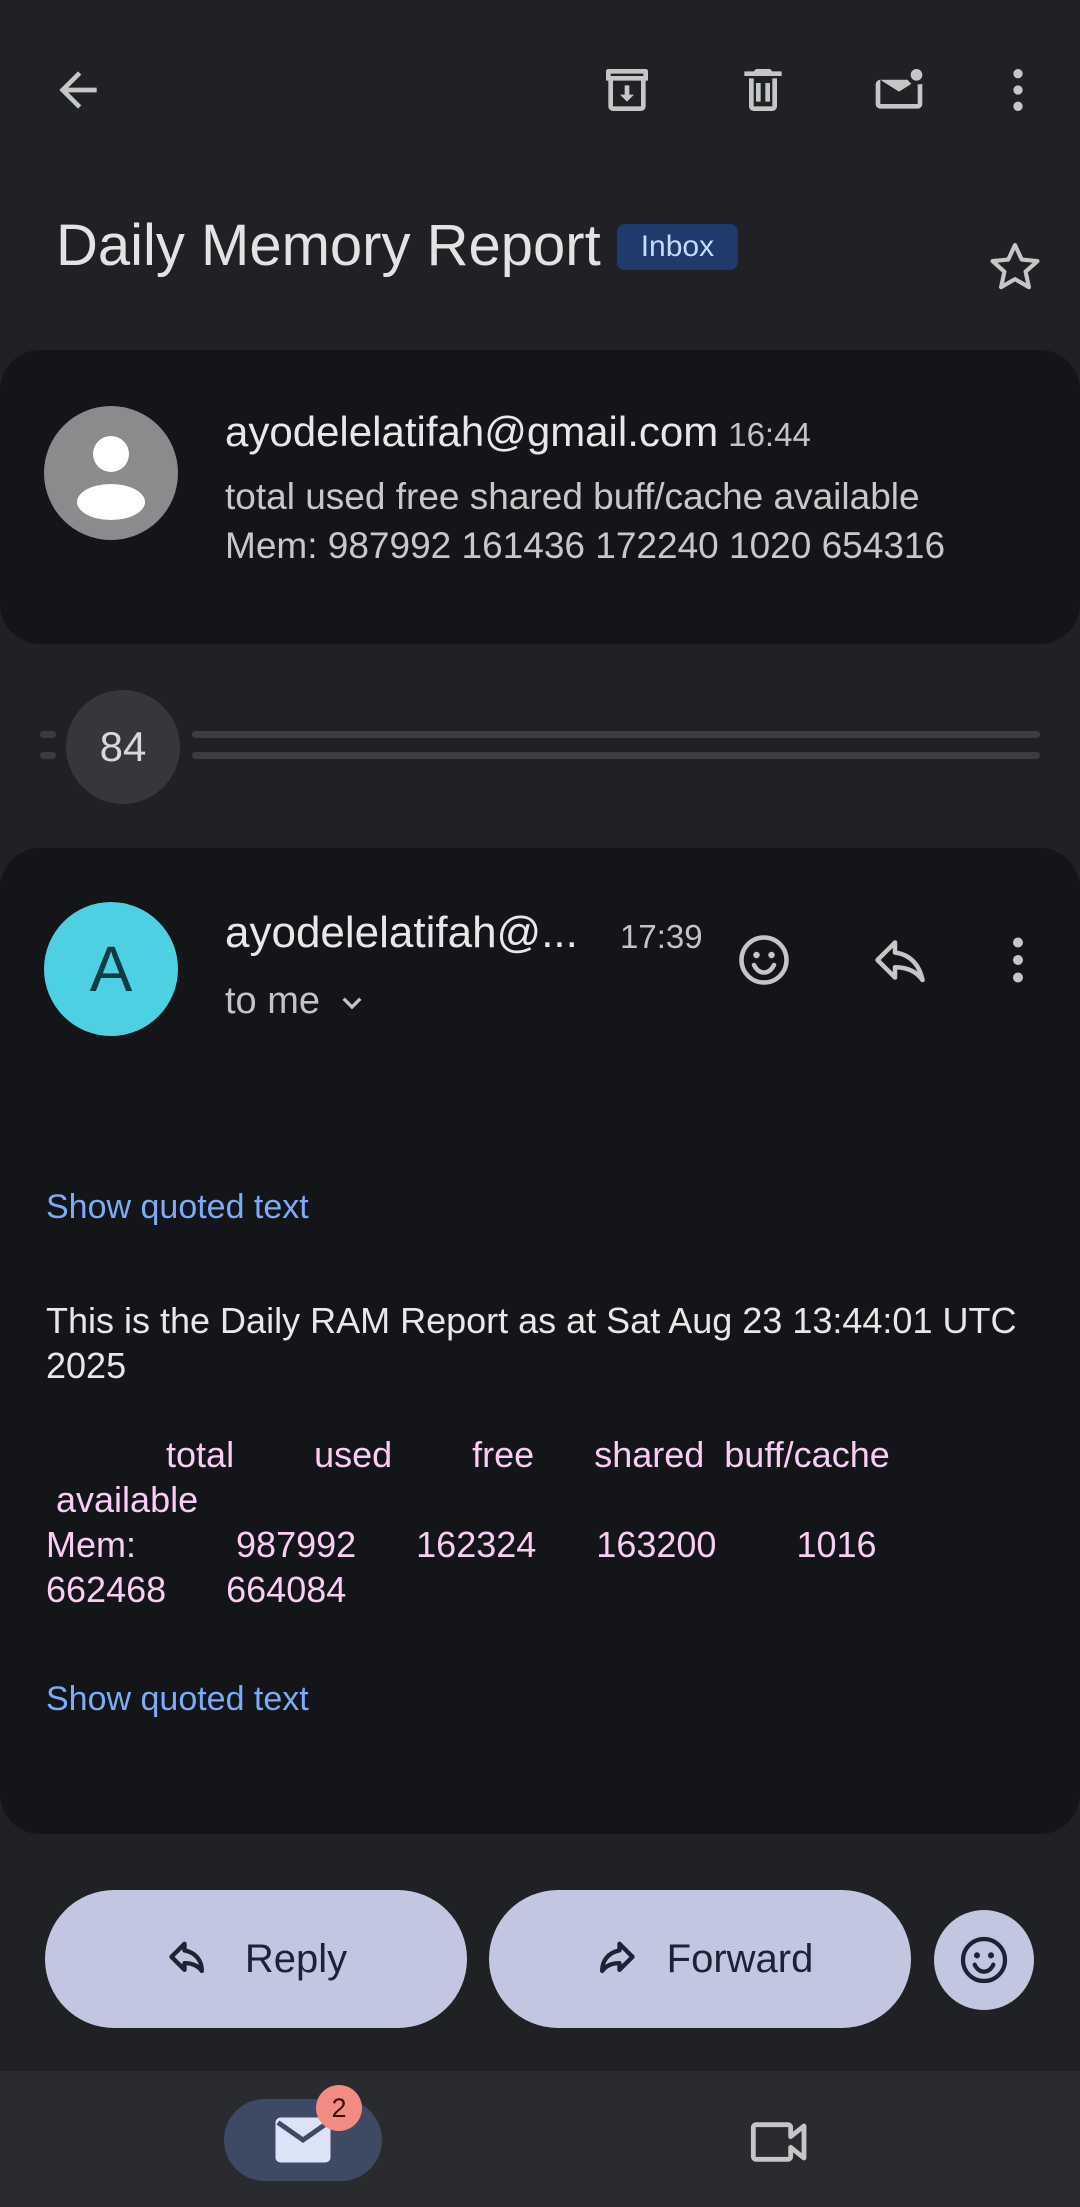 The height and width of the screenshot is (2207, 1080). What do you see at coordinates (296, 1958) in the screenshot?
I see `reply-label: Reply` at bounding box center [296, 1958].